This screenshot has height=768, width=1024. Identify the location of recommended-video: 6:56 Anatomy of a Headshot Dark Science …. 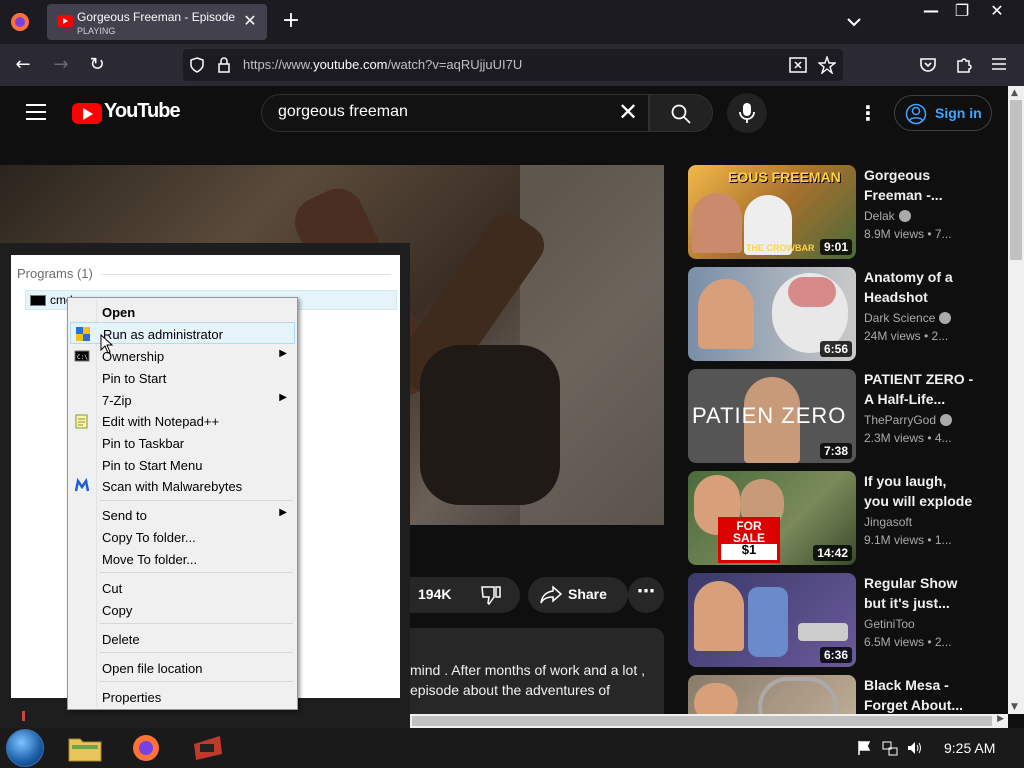
(838, 314).